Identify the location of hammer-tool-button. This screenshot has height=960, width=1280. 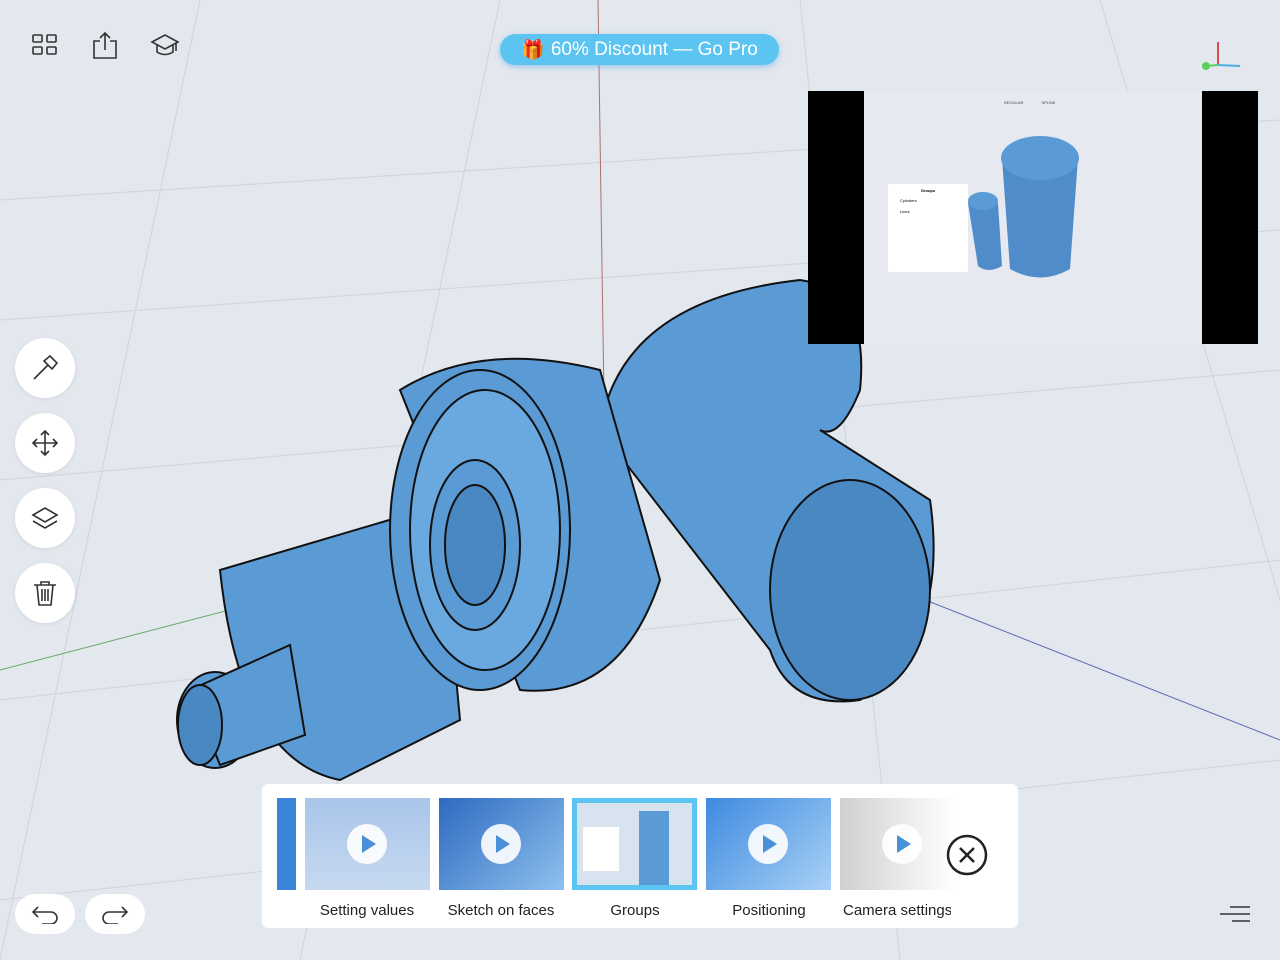
(45, 368).